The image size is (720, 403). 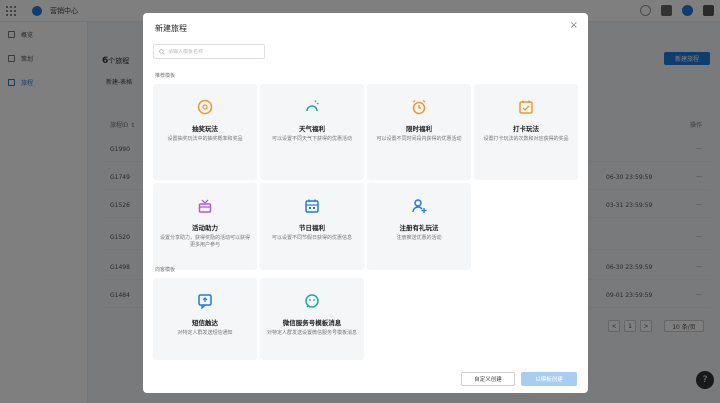 I want to click on sms-icon, so click(x=205, y=301).